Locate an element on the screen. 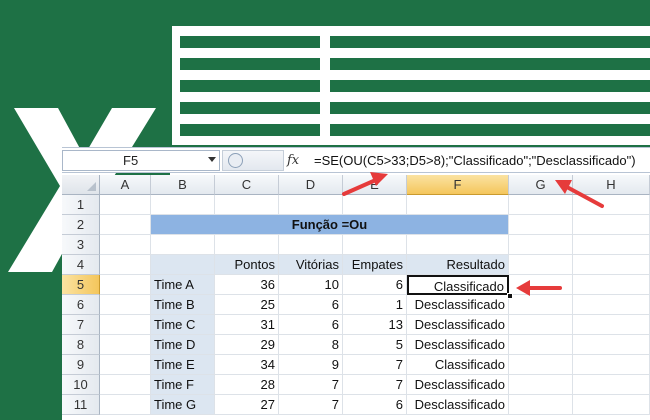  column-header-a: A is located at coordinates (125, 185).